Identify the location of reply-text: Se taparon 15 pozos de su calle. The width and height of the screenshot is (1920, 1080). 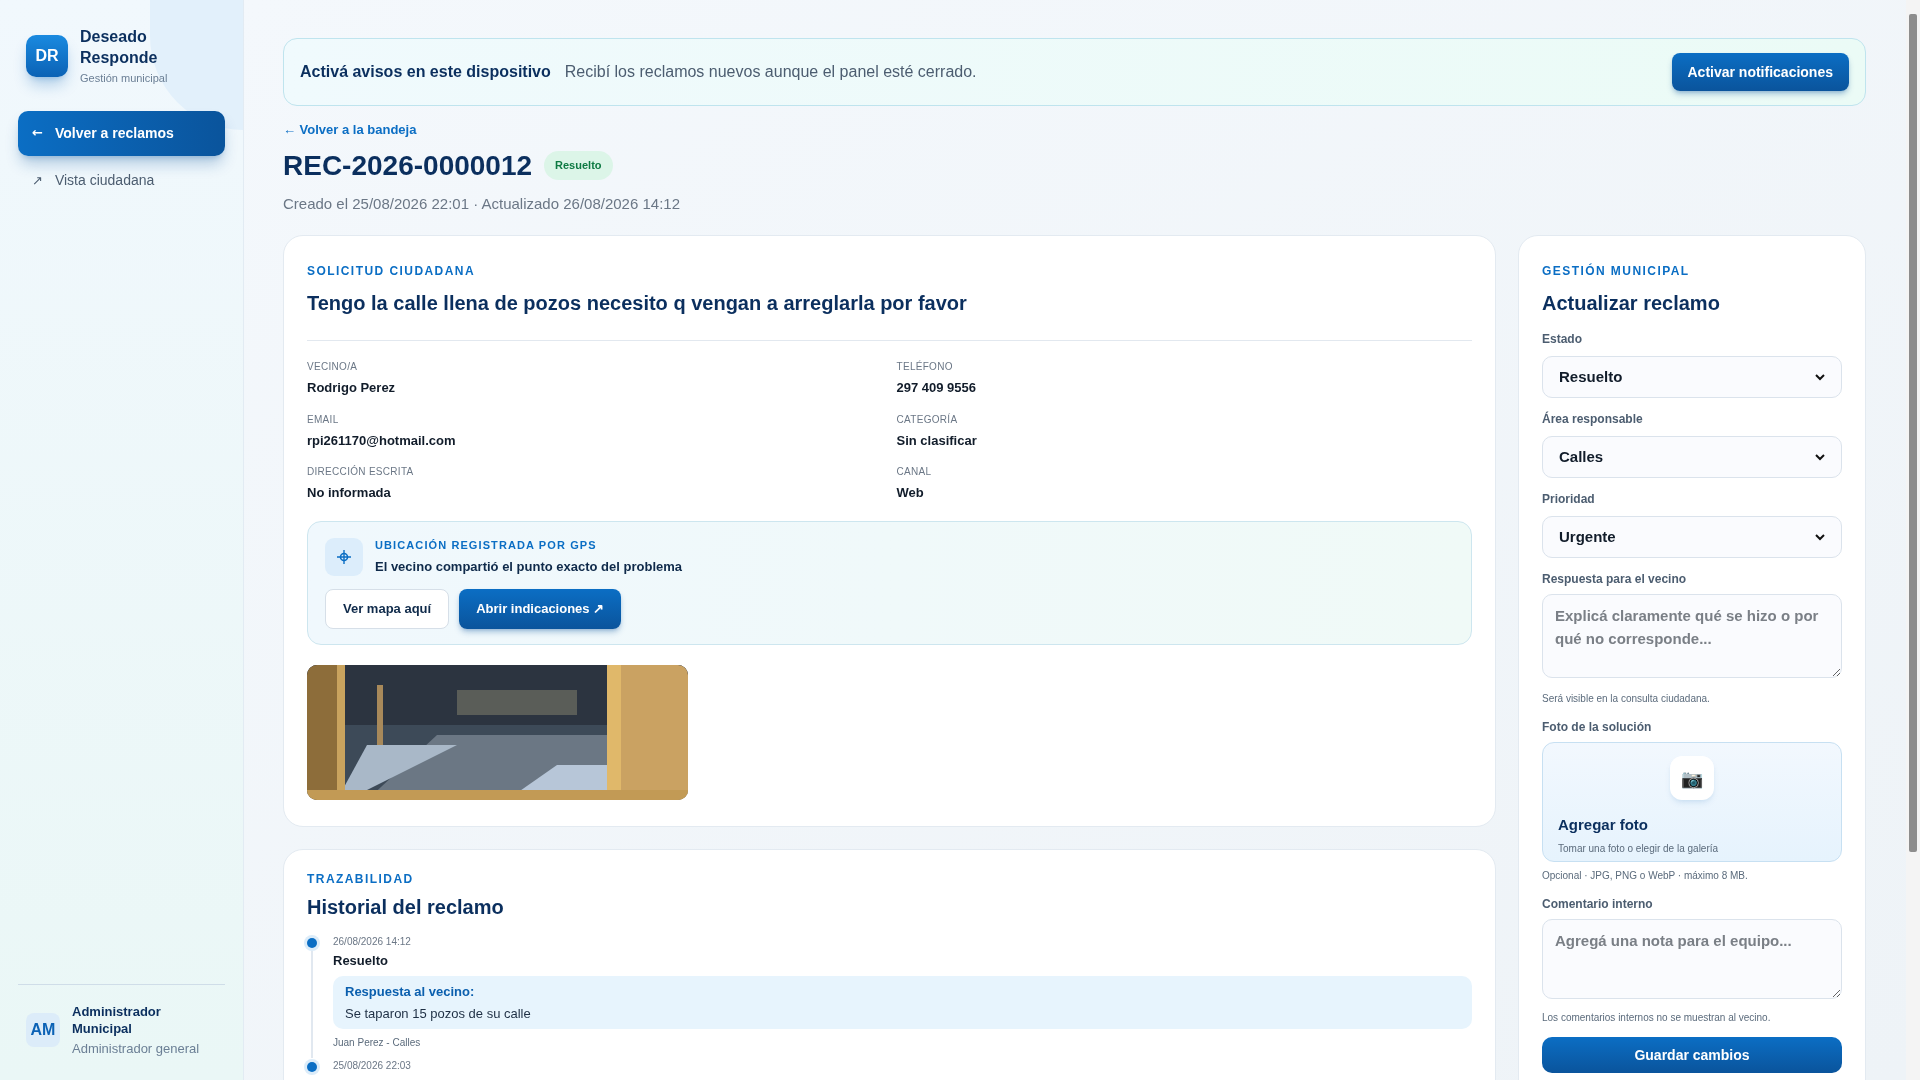
(438, 1013).